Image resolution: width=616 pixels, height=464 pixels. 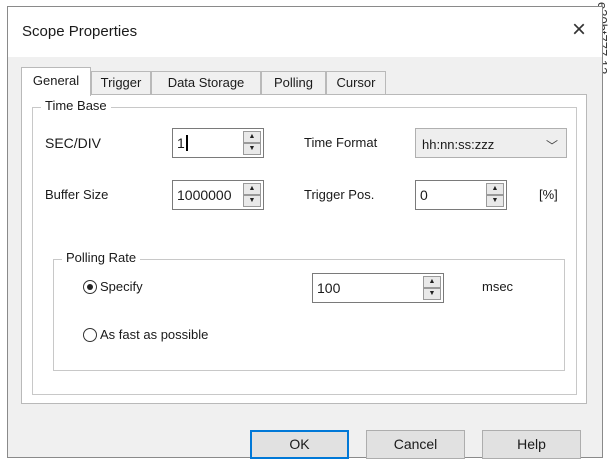 I want to click on buffer-size-spinner: 1000000 ▲ ▼, so click(x=218, y=195).